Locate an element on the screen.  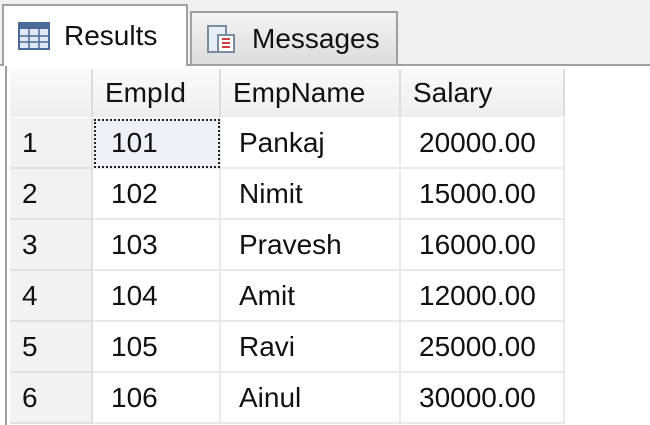
tab-results: Results is located at coordinates (95, 35).